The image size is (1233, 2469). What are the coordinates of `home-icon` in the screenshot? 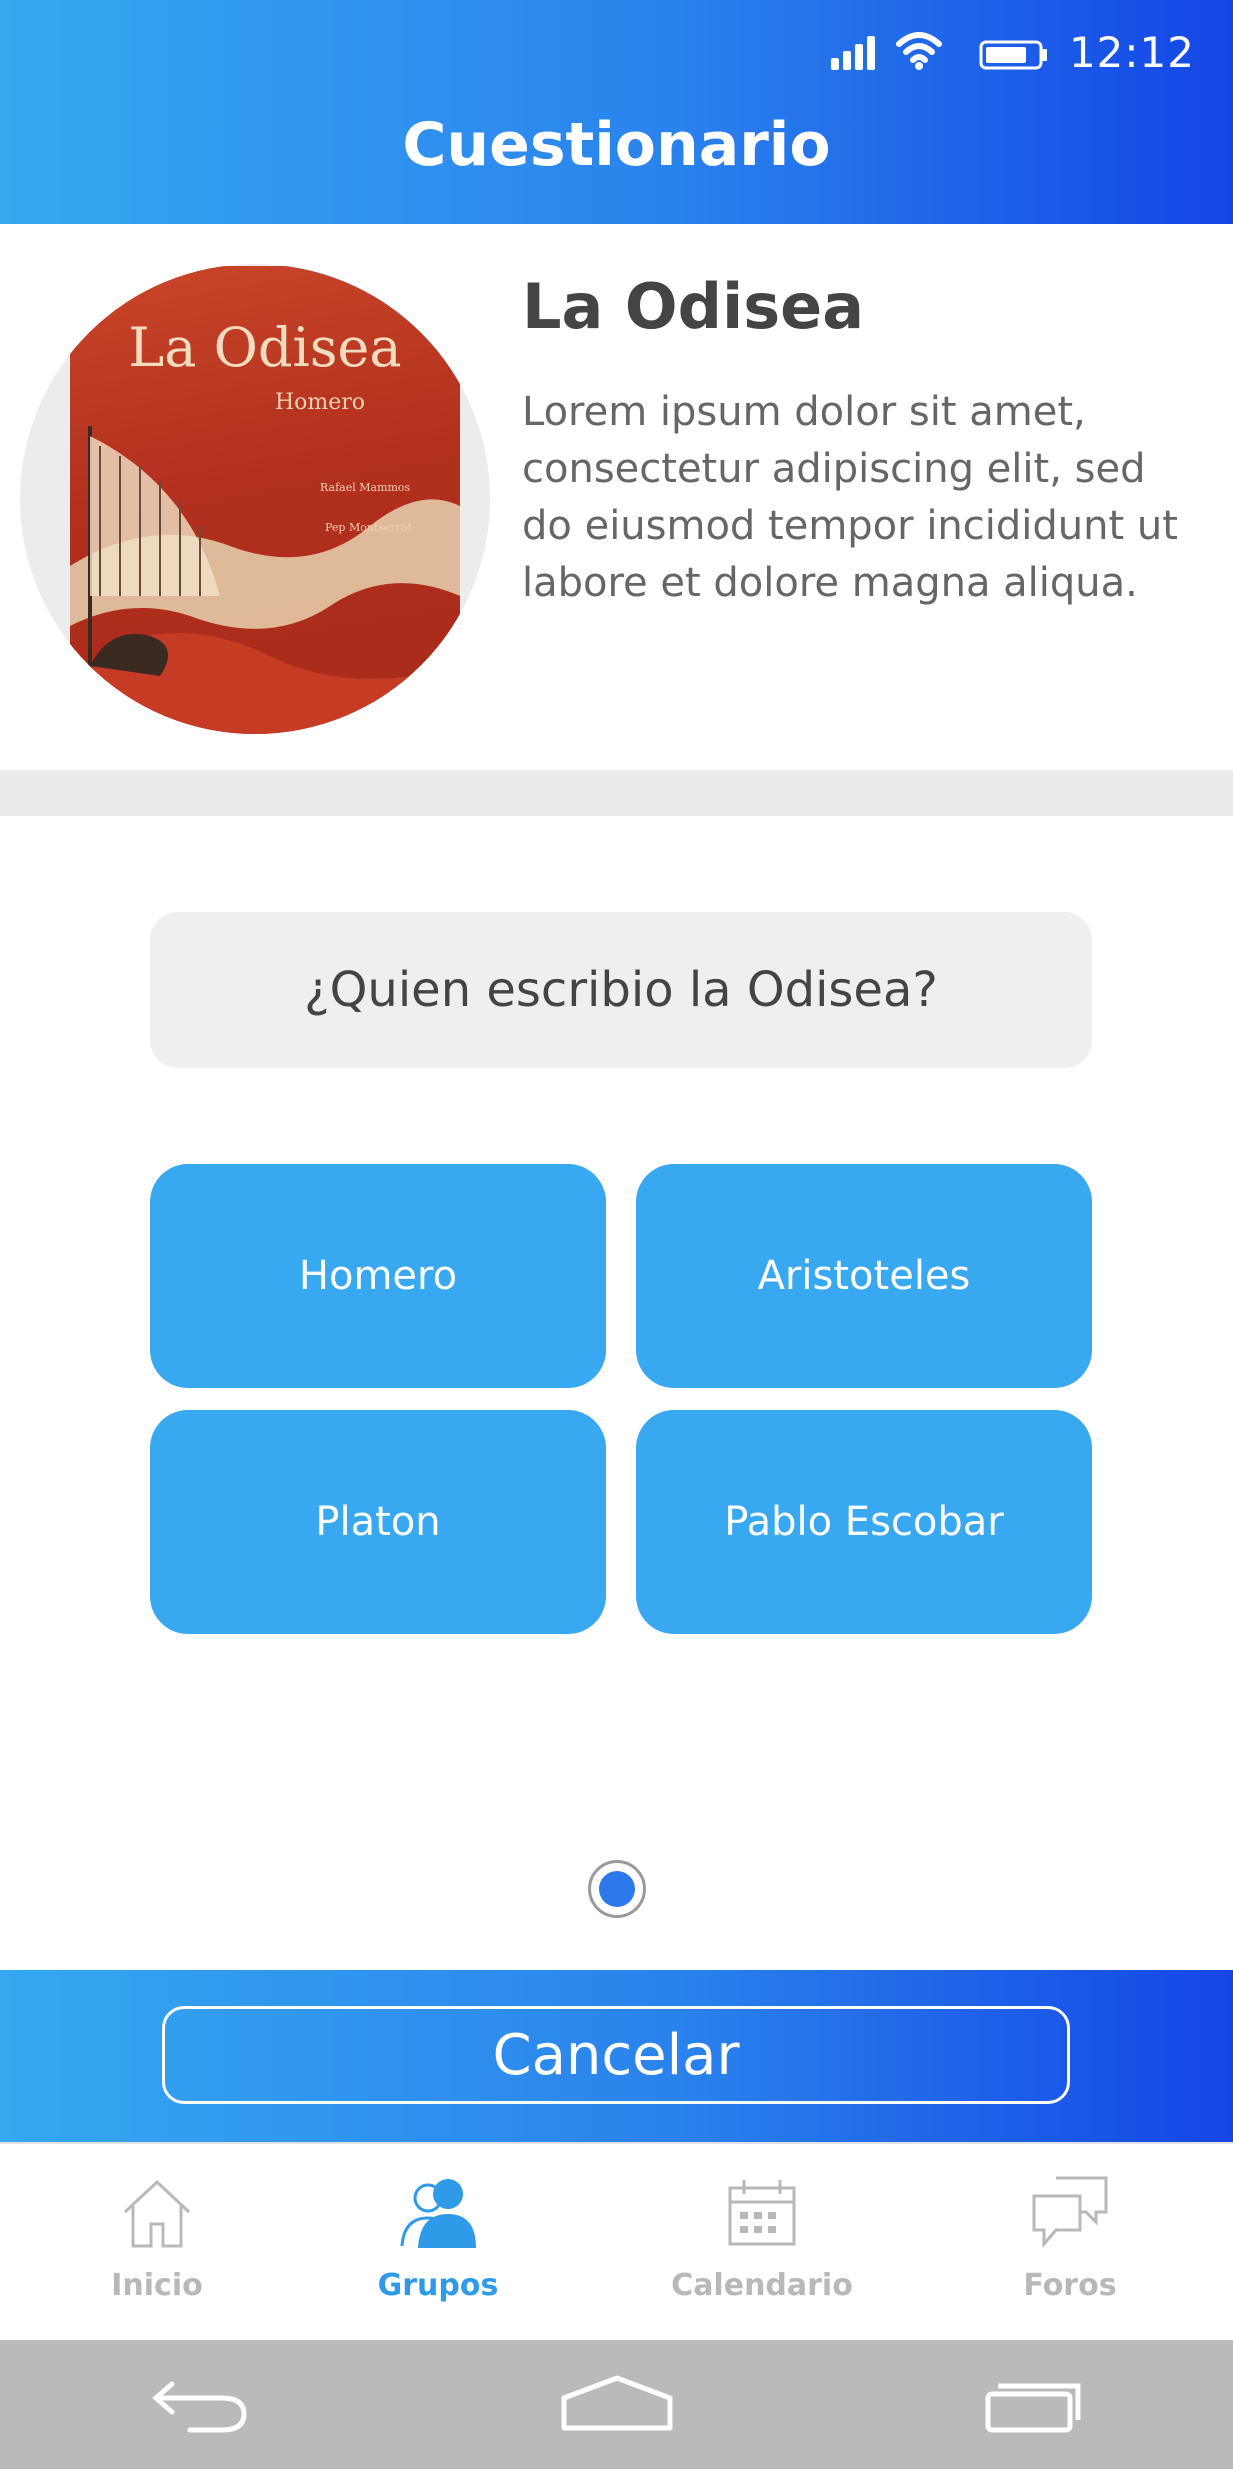 It's located at (157, 2213).